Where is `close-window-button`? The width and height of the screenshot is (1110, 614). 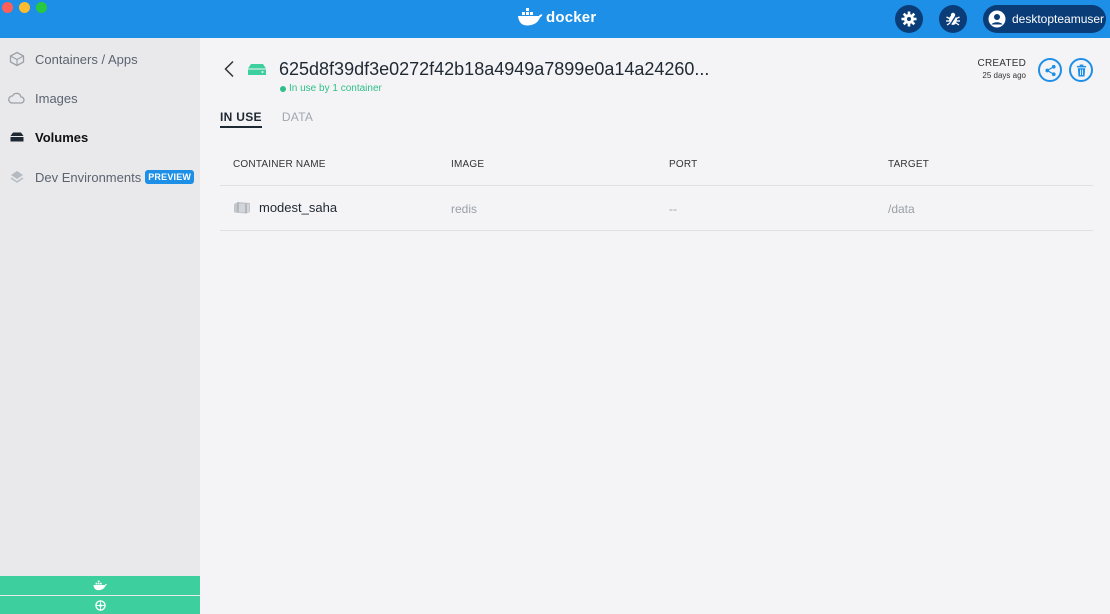 close-window-button is located at coordinates (7, 7).